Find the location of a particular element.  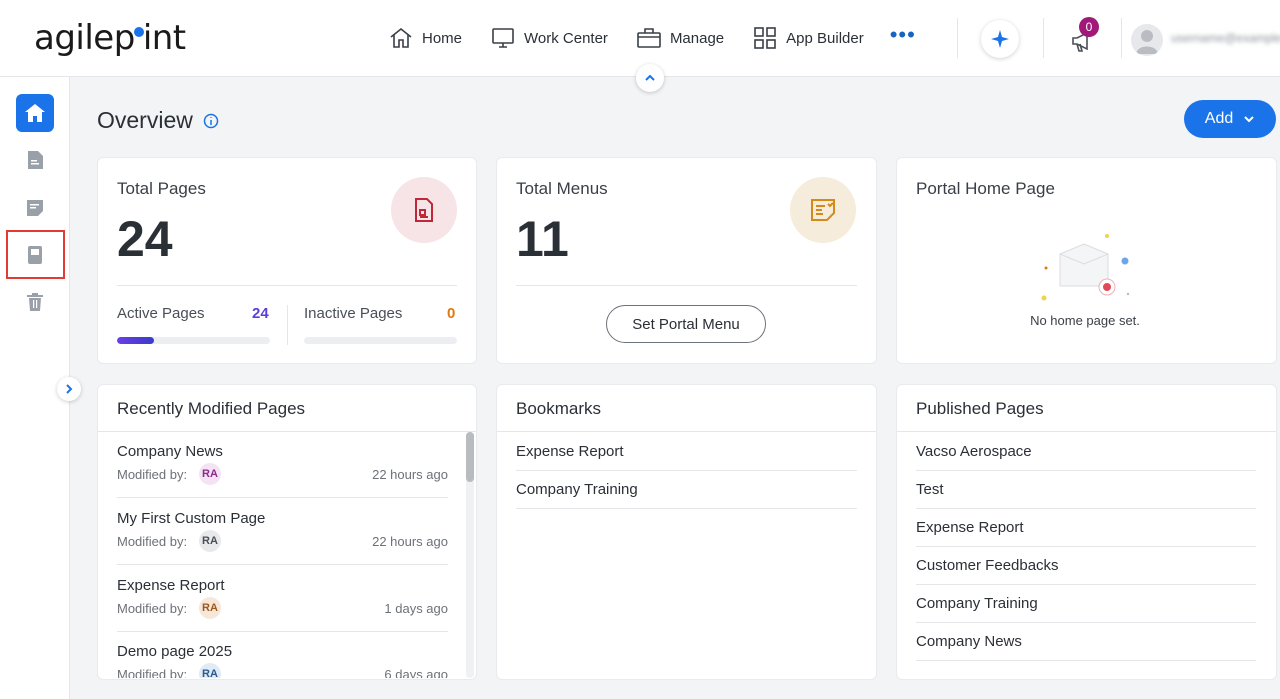

bookmarks-card is located at coordinates (686, 532).